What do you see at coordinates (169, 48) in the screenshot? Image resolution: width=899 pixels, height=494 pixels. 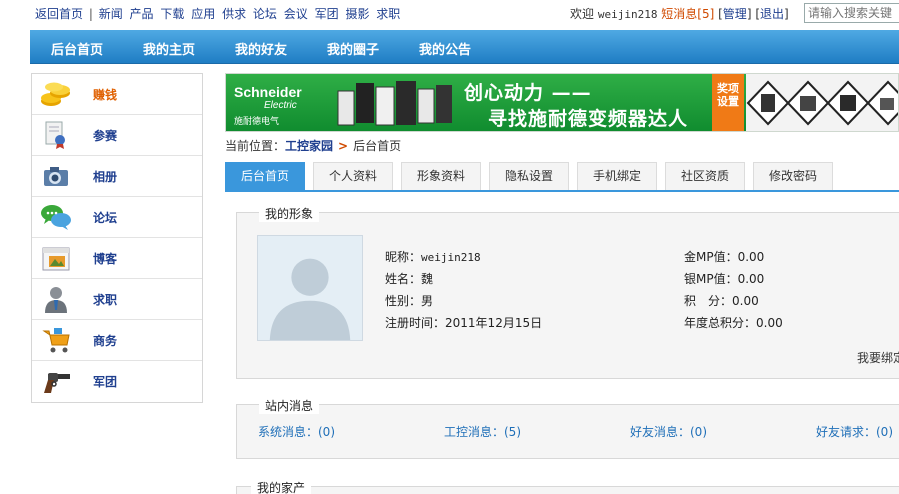 I see `nav-item-my-homepage: 我的主页` at bounding box center [169, 48].